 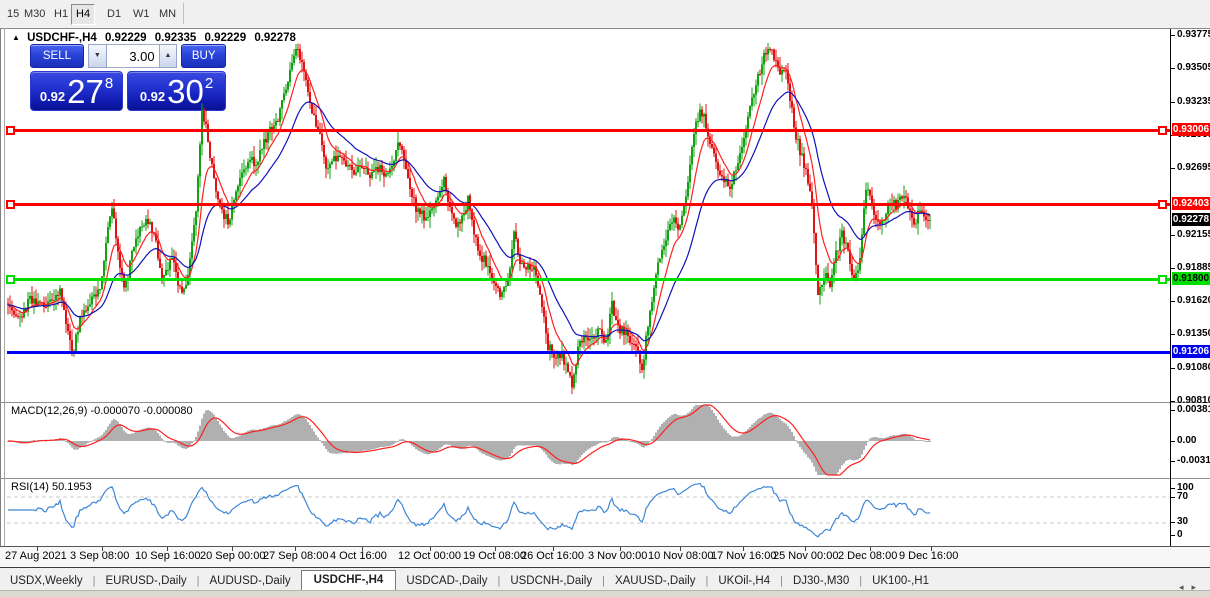 What do you see at coordinates (588, 510) in the screenshot?
I see `rsi-panel` at bounding box center [588, 510].